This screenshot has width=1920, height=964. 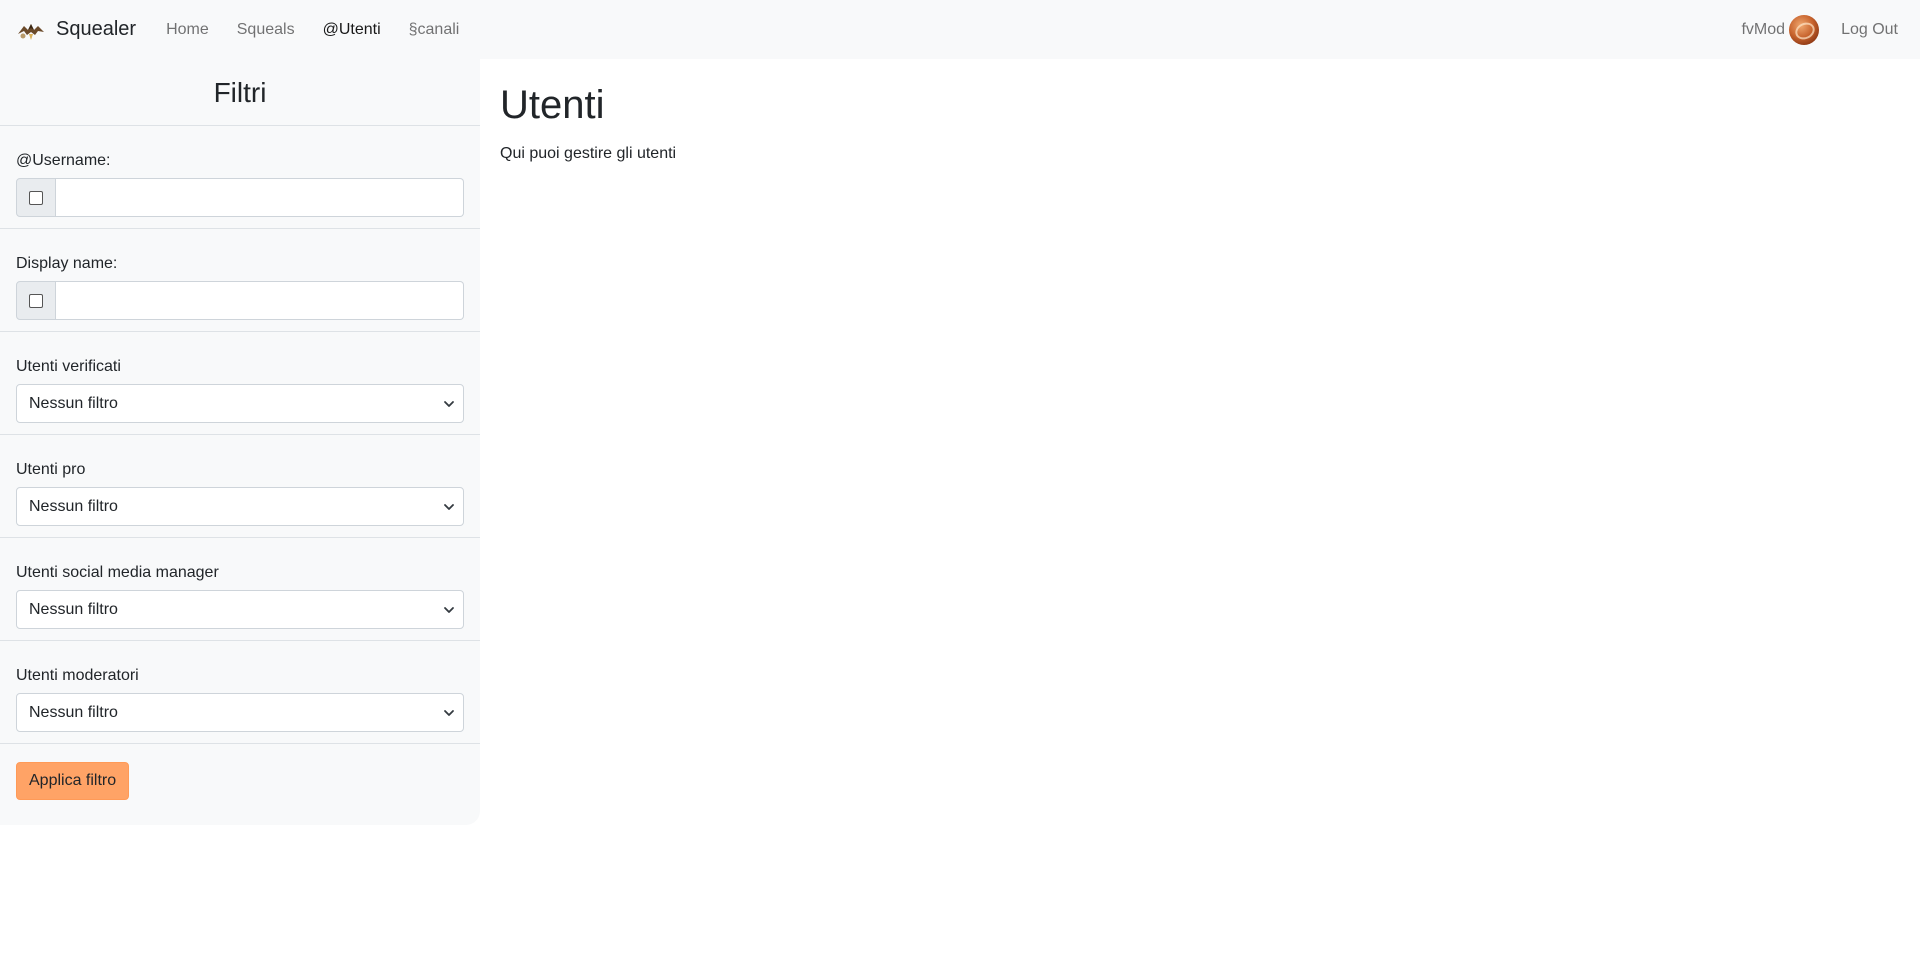 What do you see at coordinates (588, 153) in the screenshot?
I see `page-subtitle: Qui puoi gestire gli utenti` at bounding box center [588, 153].